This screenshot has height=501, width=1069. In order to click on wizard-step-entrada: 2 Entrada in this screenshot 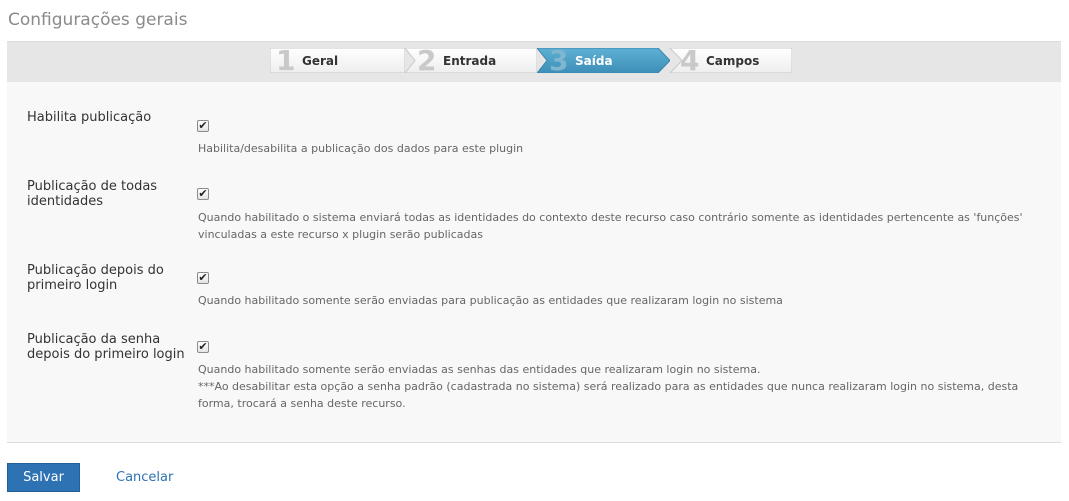, I will do `click(471, 60)`.